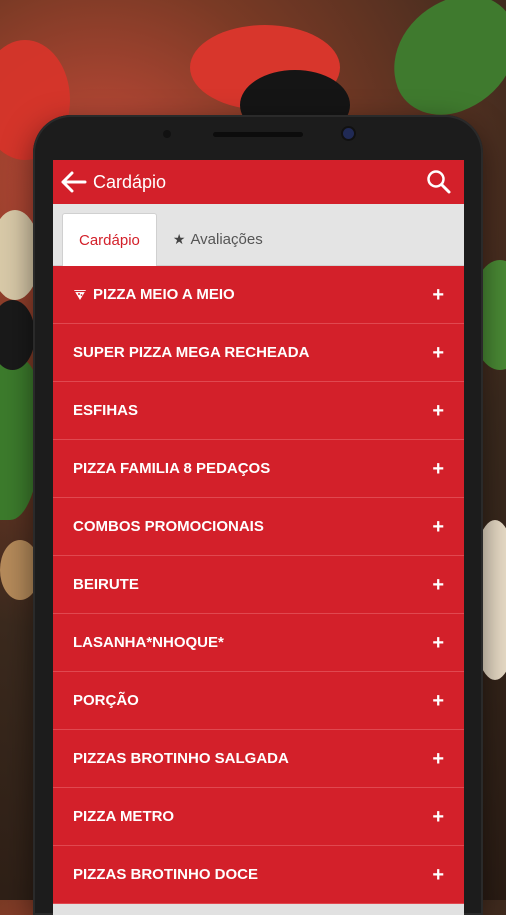 Image resolution: width=506 pixels, height=915 pixels. What do you see at coordinates (167, 134) in the screenshot?
I see `proximity-sensor` at bounding box center [167, 134].